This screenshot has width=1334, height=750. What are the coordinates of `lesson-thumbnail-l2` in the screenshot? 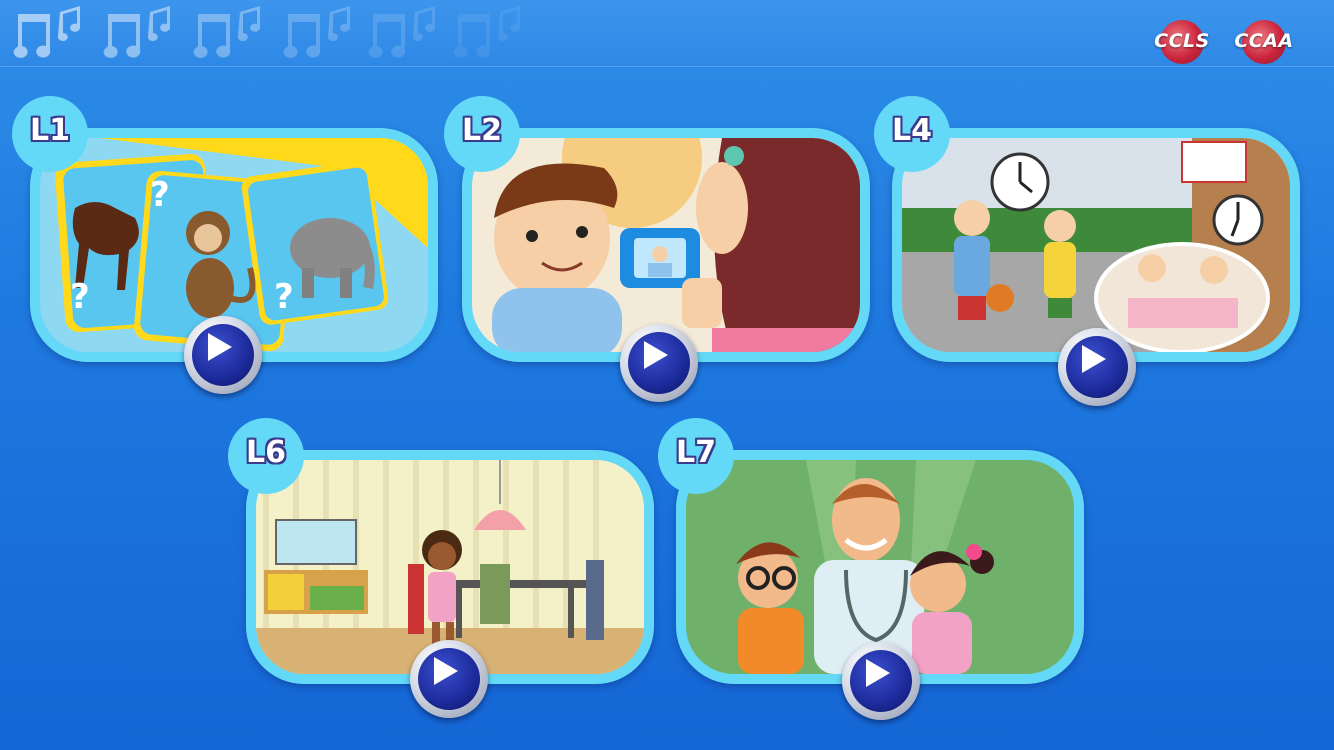 It's located at (666, 245).